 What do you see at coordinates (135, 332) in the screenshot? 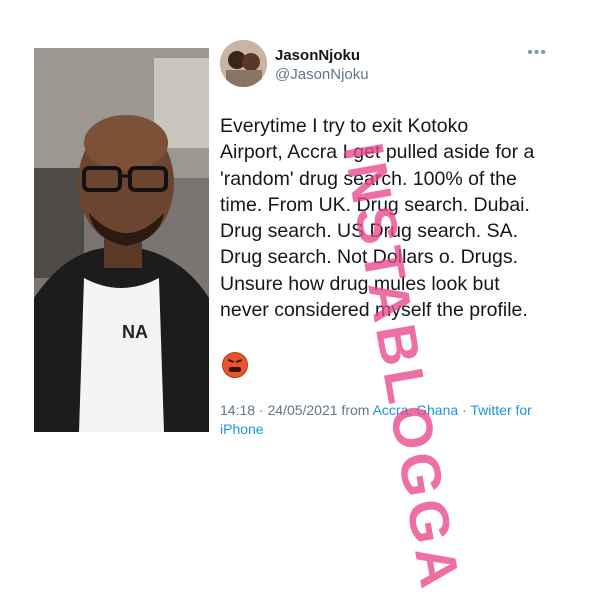
I see `svg-text: NA` at bounding box center [135, 332].